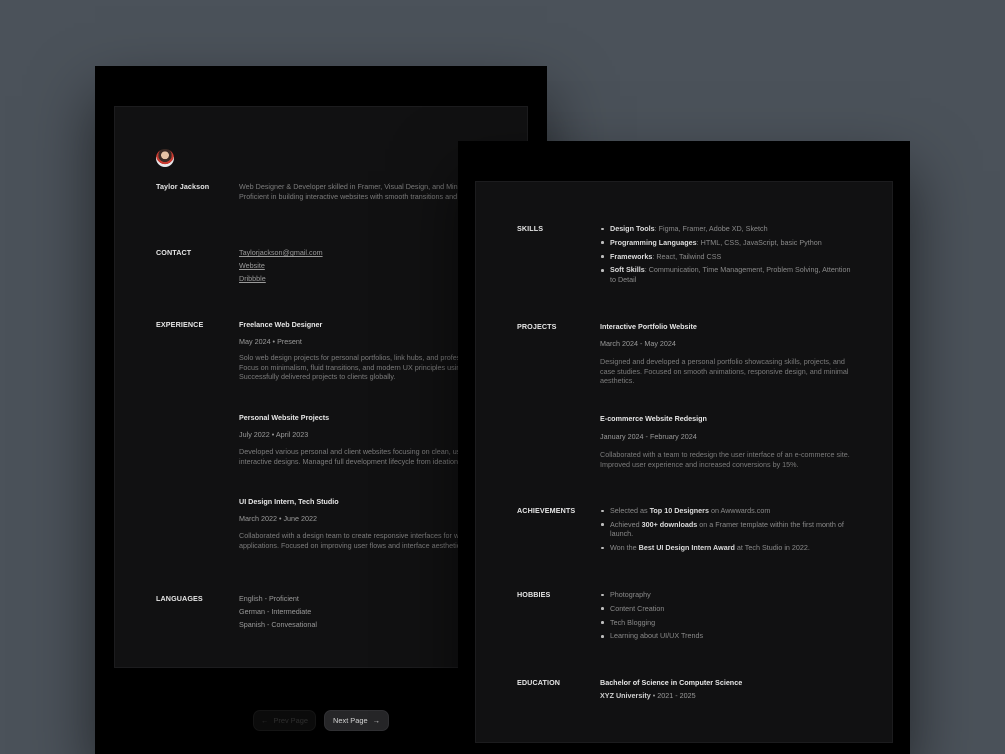  Describe the element at coordinates (350, 720) in the screenshot. I see `next-page-label: Next Page` at that location.